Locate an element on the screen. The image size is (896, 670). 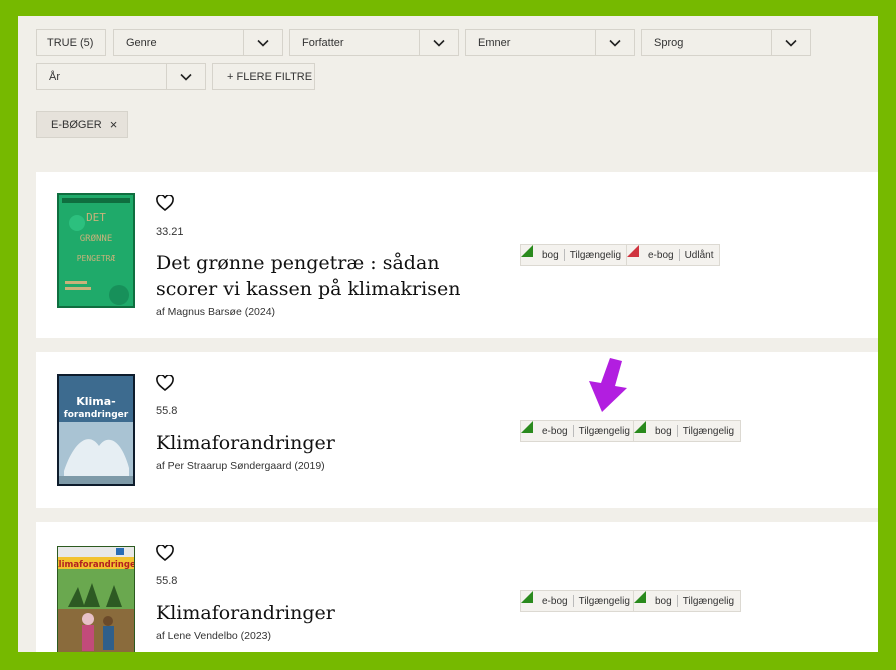
availability-badge: e-bog Udlånt is located at coordinates (673, 255).